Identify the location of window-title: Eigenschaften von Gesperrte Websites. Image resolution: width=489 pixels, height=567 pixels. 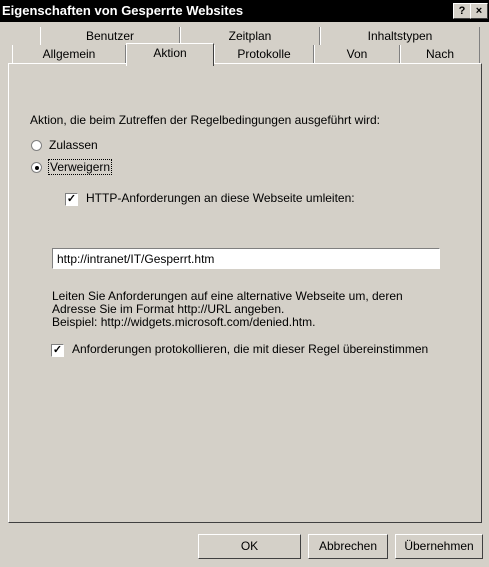
(123, 10).